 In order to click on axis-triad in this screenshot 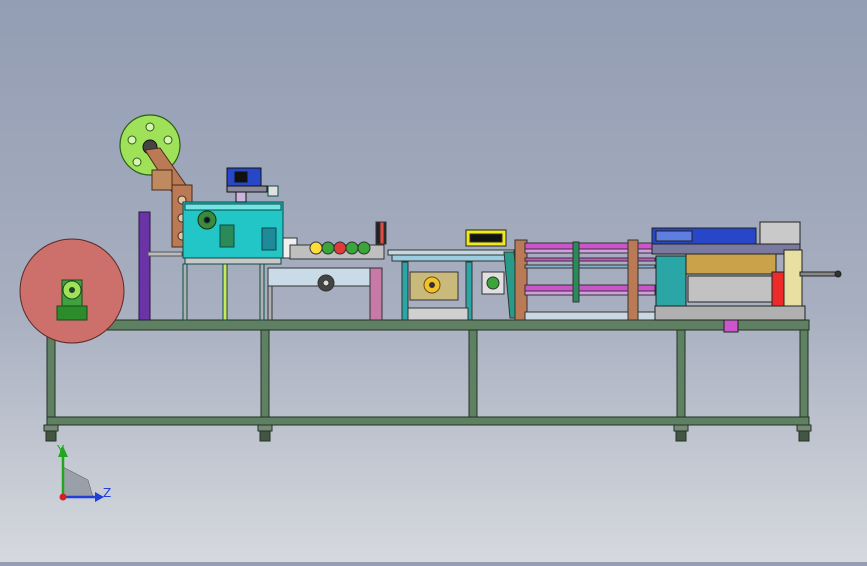, I will do `click(81, 474)`.